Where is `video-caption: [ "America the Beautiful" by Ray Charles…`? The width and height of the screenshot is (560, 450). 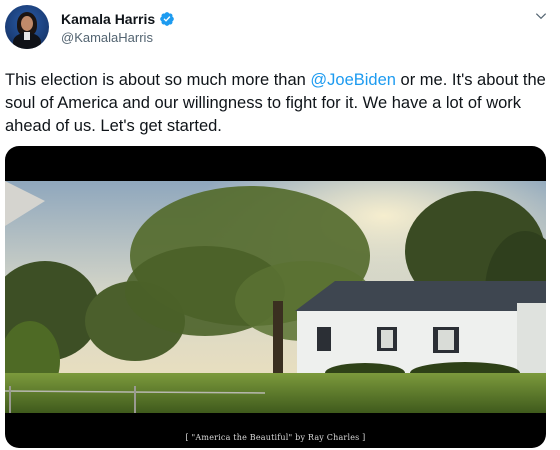
video-caption: [ "America the Beautiful" by Ray Charles… is located at coordinates (275, 437).